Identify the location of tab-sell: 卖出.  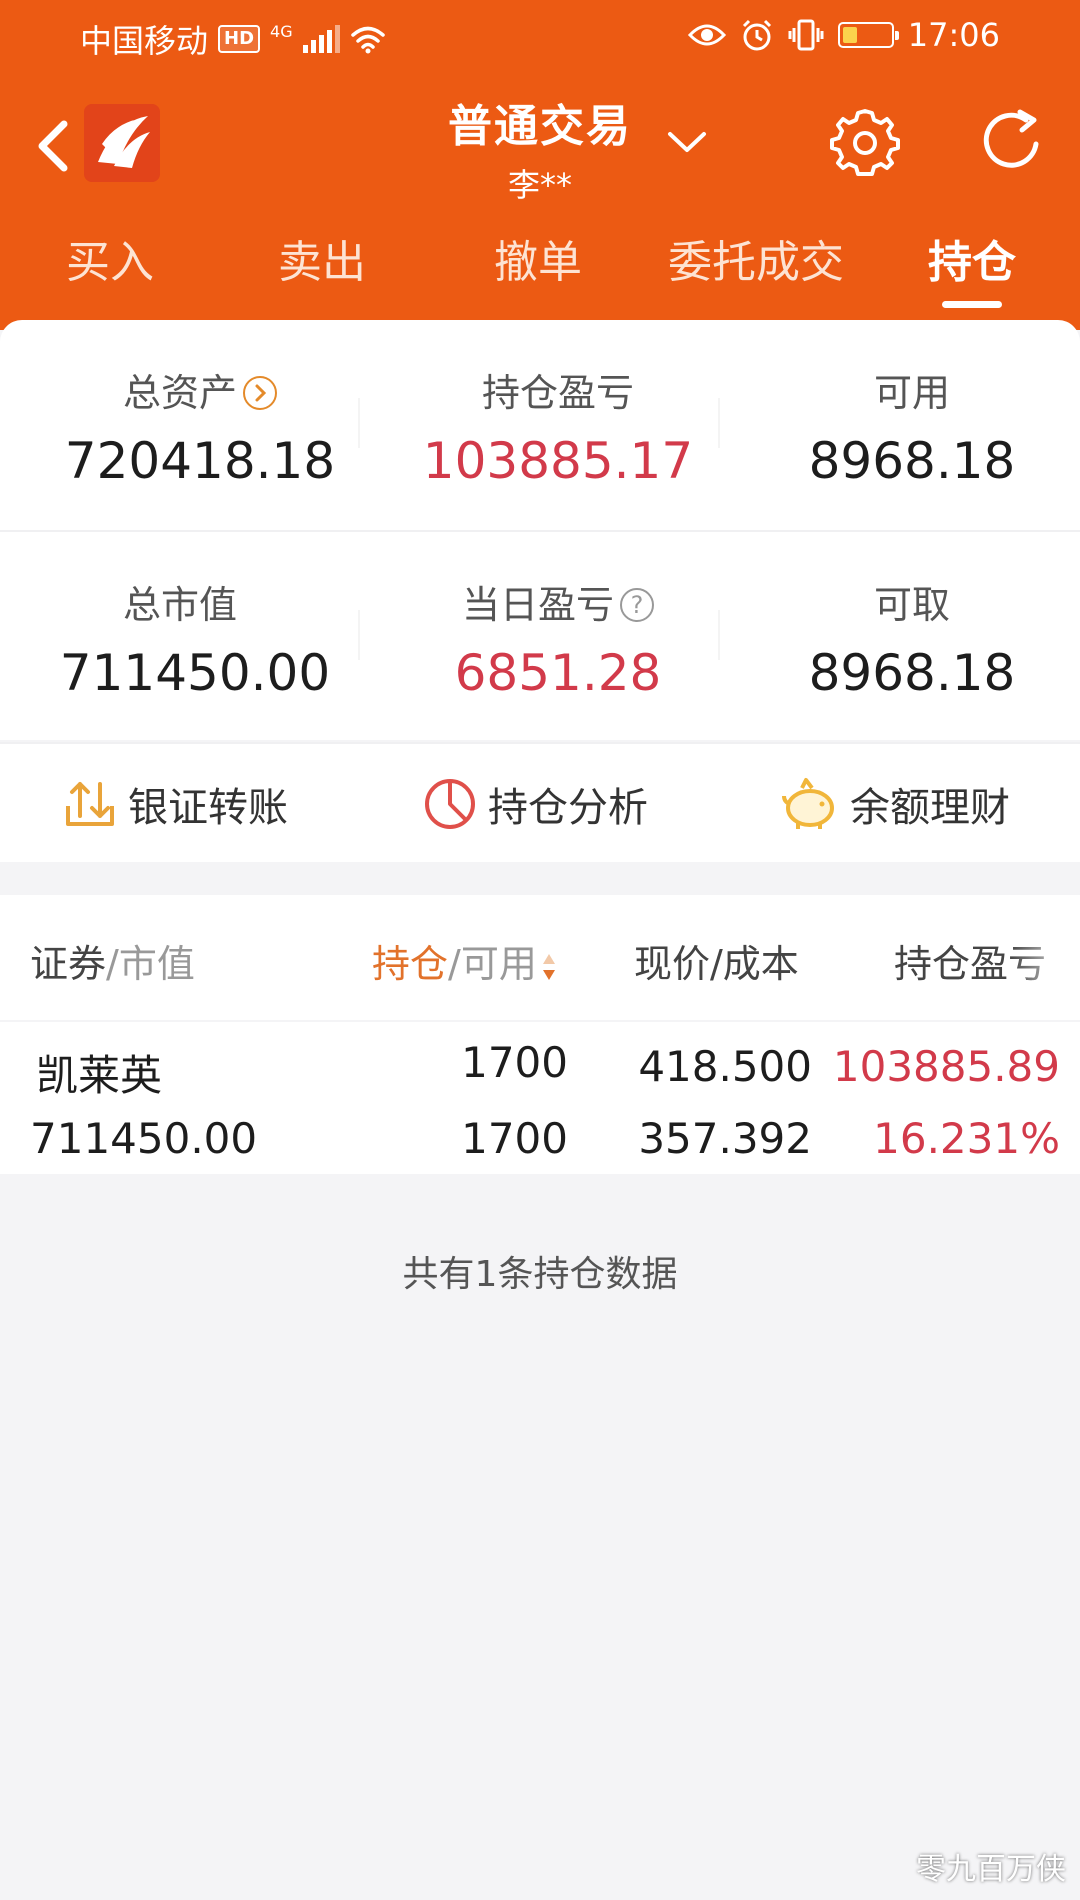
(322, 268).